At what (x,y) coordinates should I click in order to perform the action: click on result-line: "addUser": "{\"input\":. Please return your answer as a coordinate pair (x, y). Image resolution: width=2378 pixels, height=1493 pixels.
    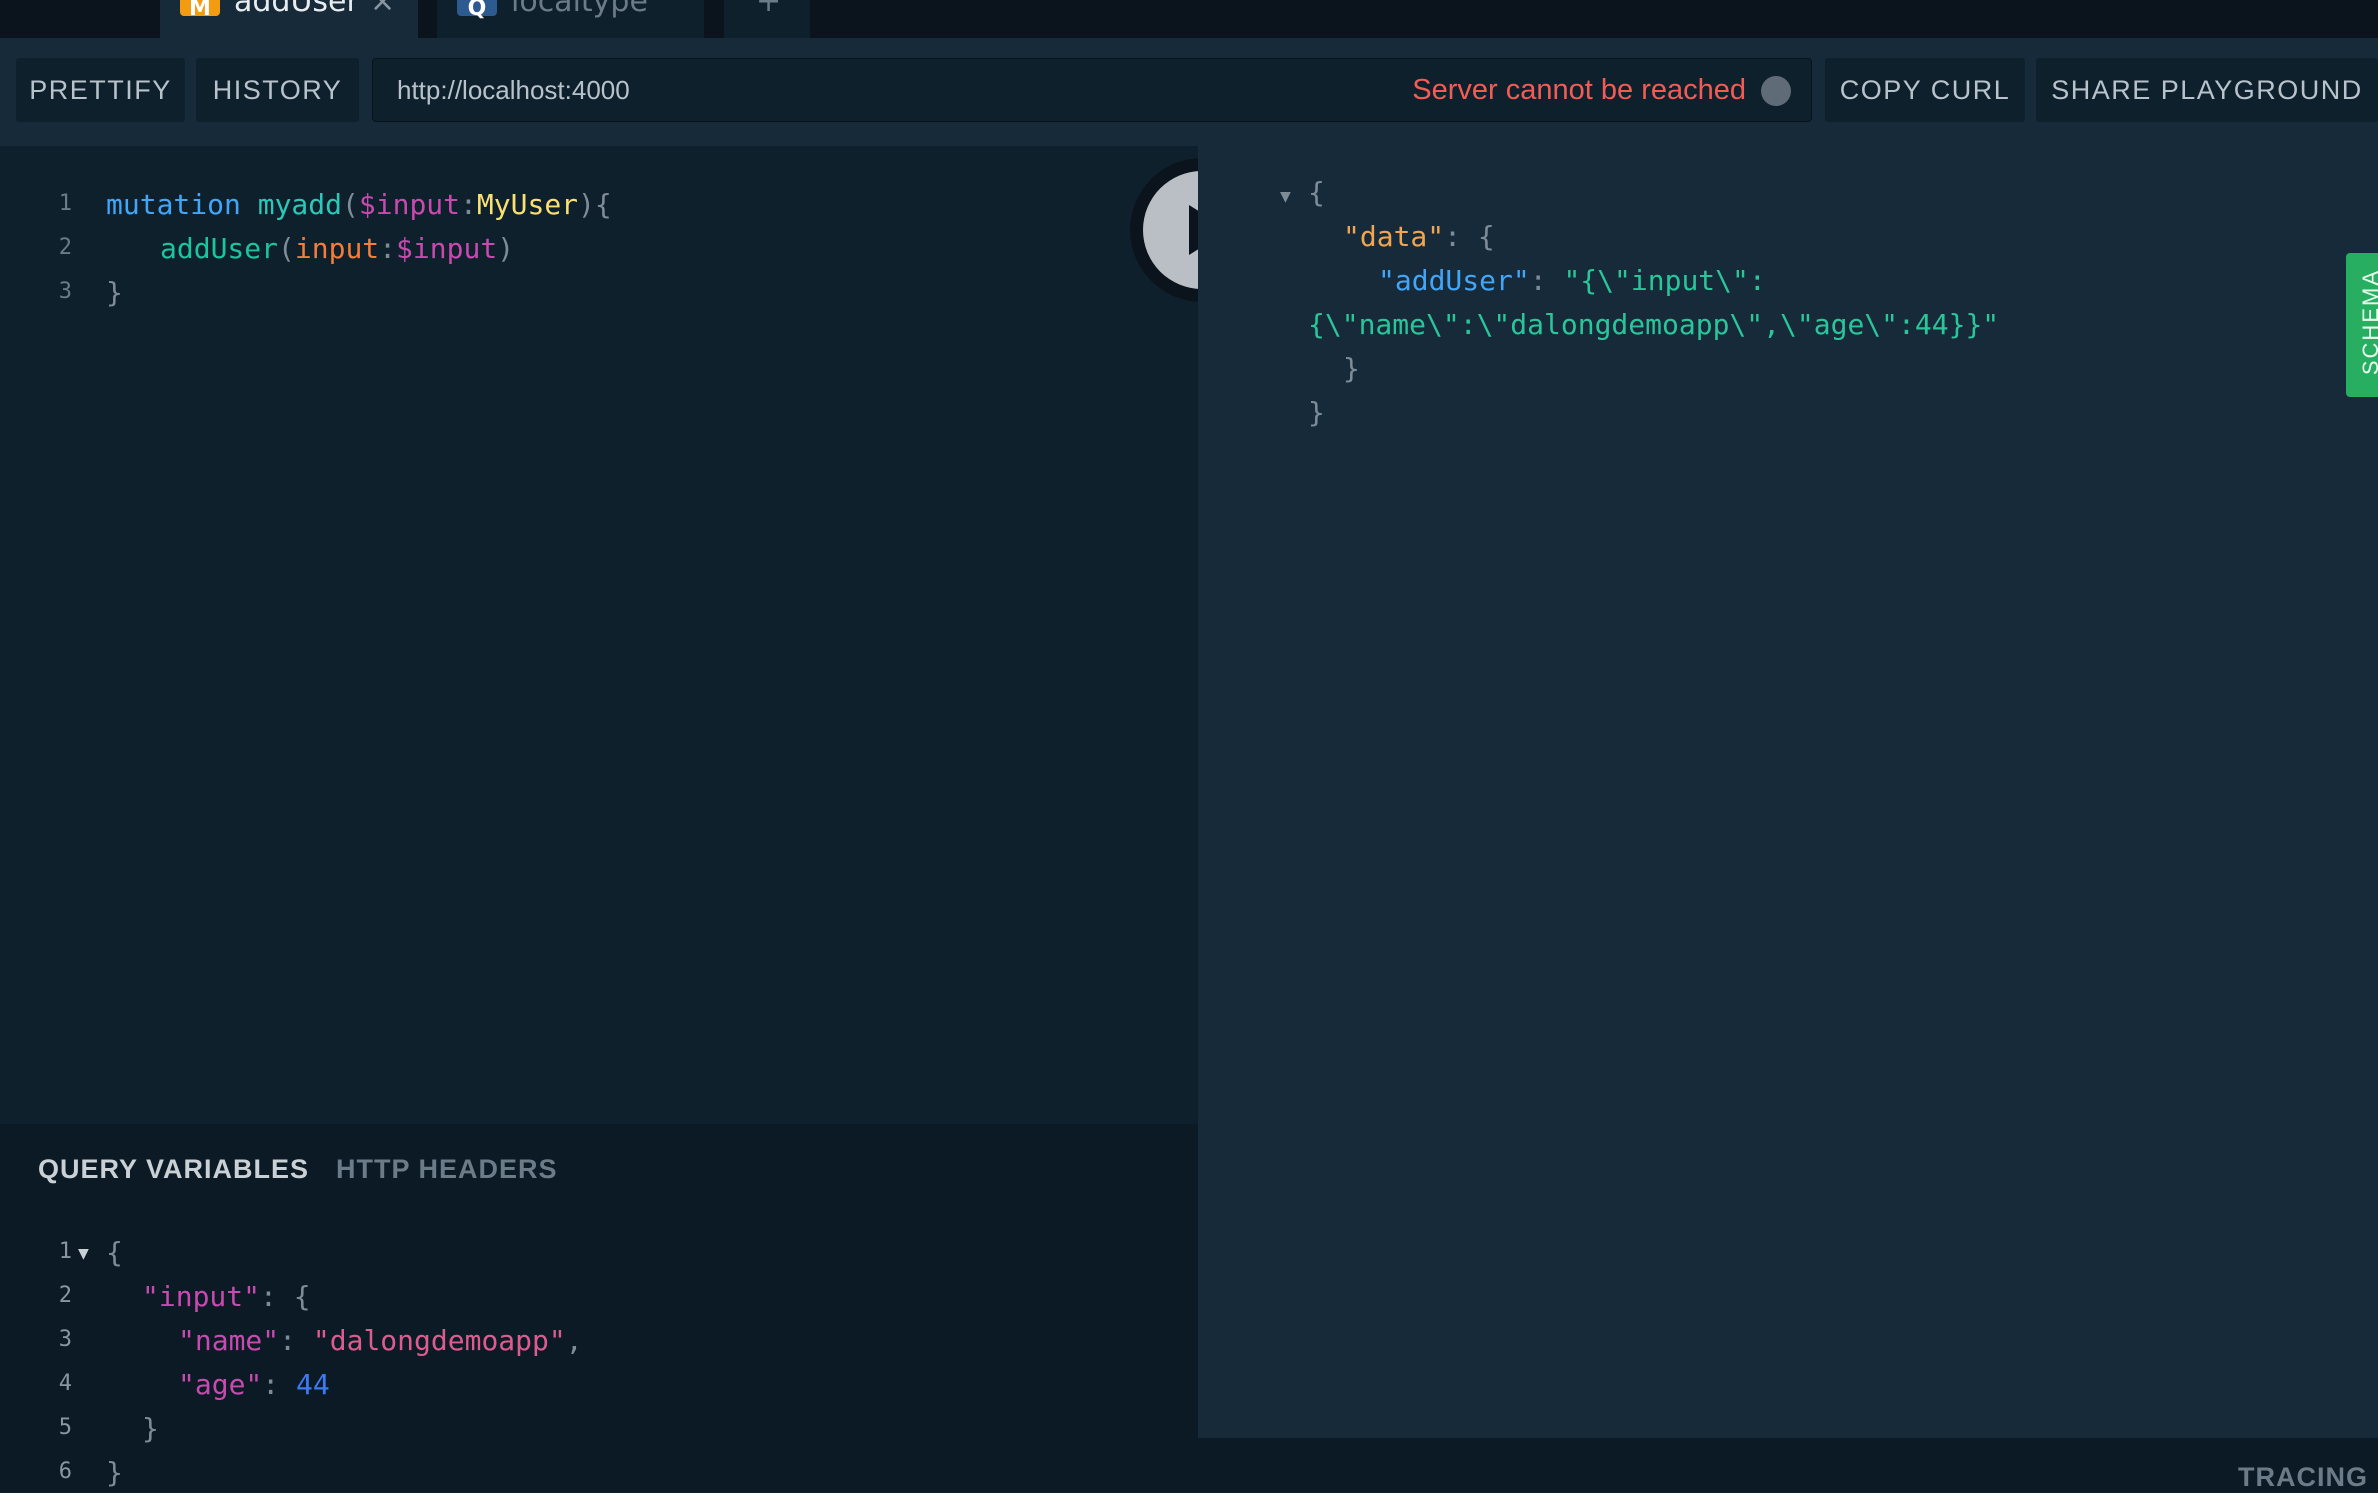
    Looking at the image, I should click on (1572, 280).